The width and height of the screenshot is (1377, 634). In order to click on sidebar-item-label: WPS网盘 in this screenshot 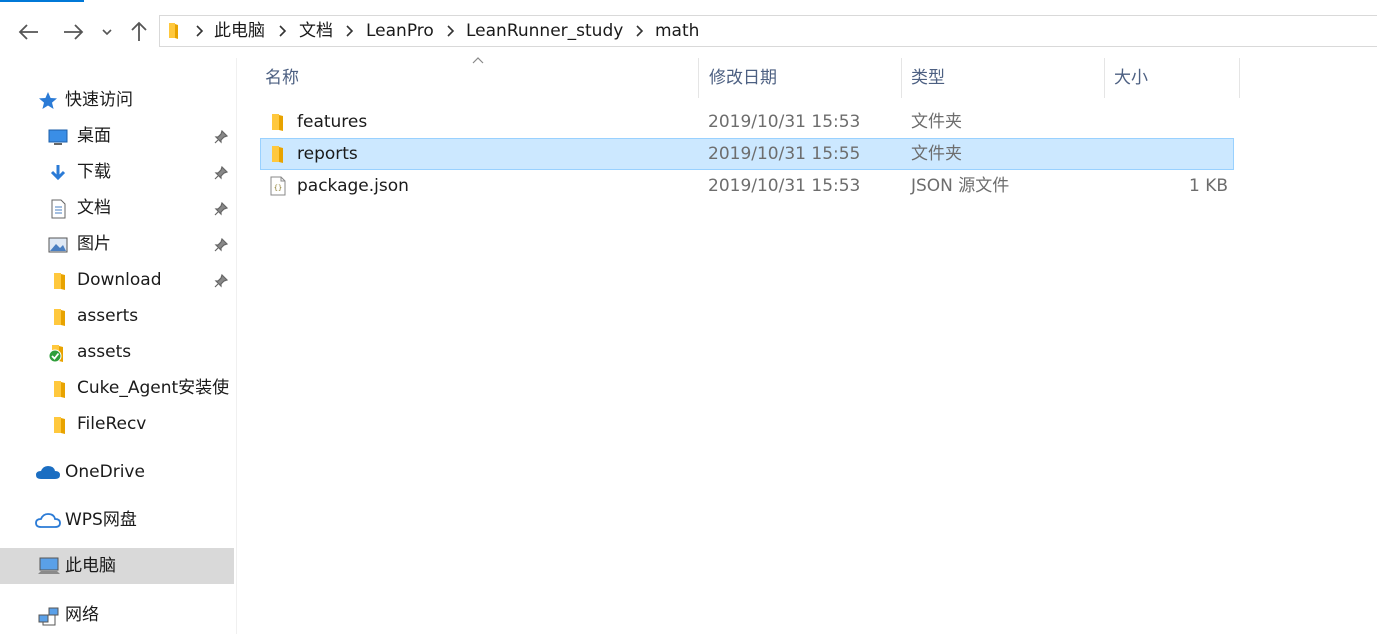, I will do `click(101, 520)`.